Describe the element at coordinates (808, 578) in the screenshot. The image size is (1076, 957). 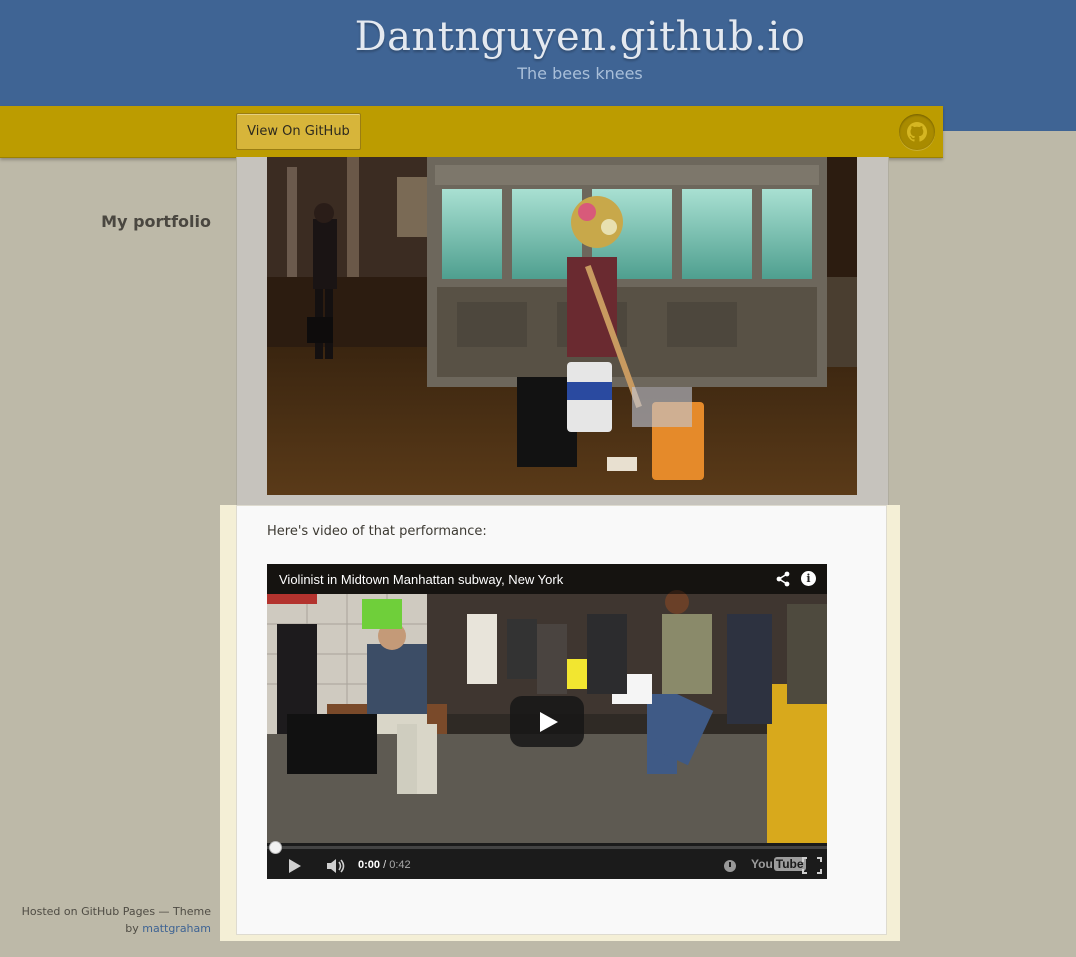
I see `info-icon: i` at that location.